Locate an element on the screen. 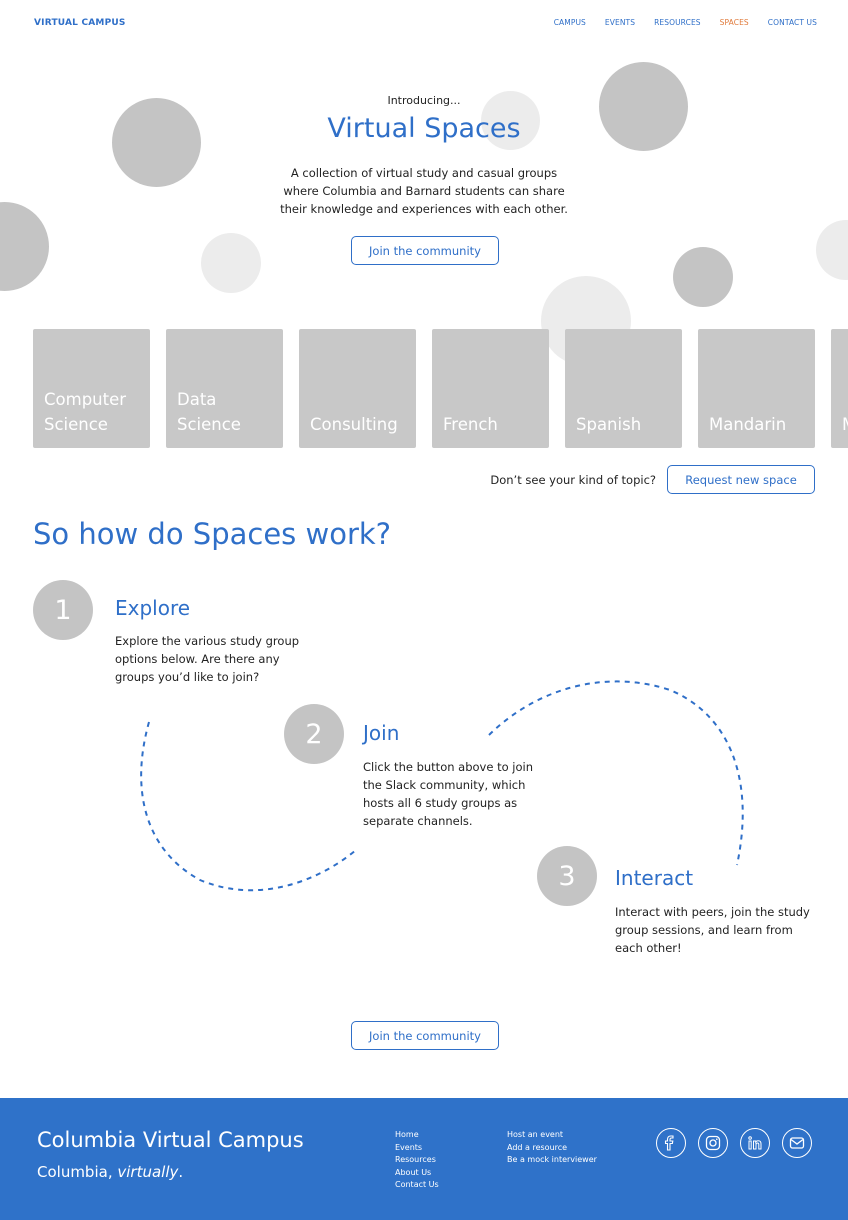 This screenshot has height=1220, width=848. tagline-emphasis: virtually is located at coordinates (148, 1172).